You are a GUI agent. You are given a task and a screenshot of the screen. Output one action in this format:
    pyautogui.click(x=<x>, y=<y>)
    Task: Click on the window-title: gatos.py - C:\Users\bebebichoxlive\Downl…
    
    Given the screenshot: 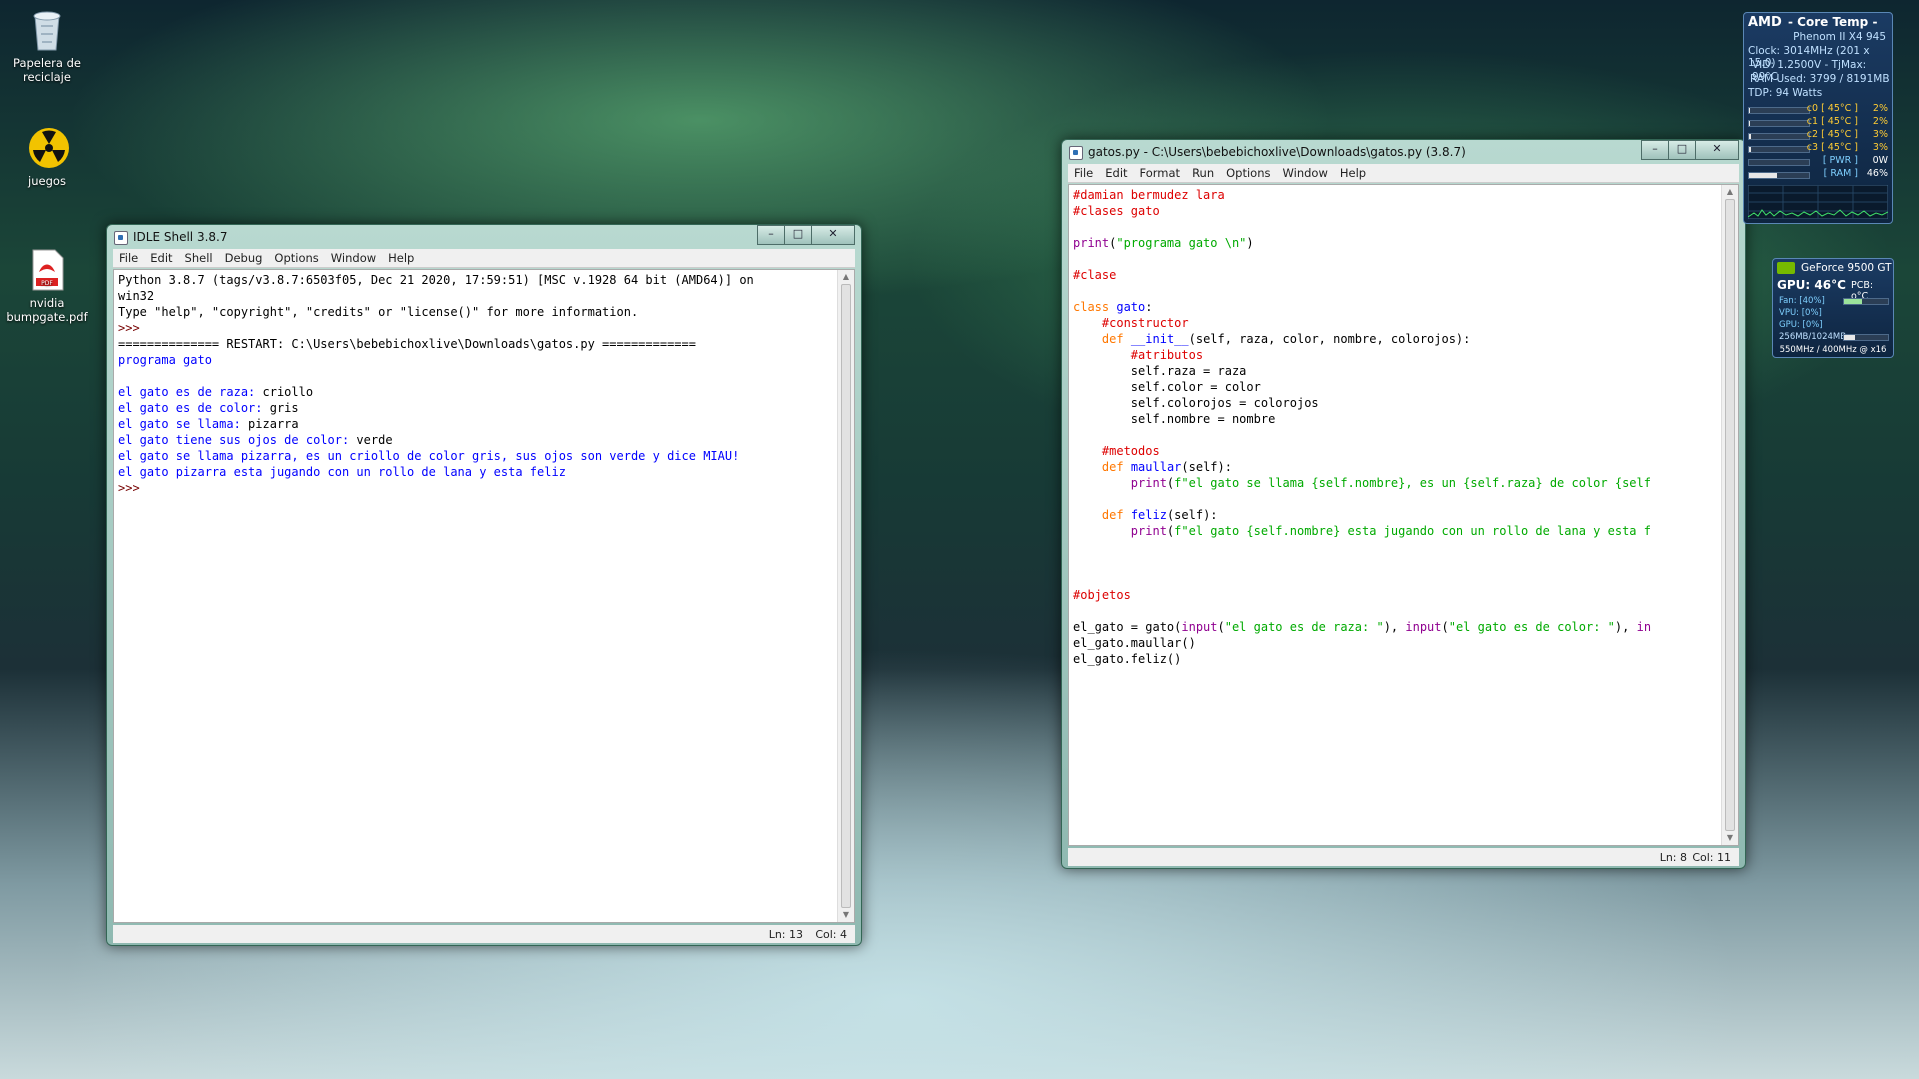 What is the action you would take?
    pyautogui.click(x=1277, y=152)
    